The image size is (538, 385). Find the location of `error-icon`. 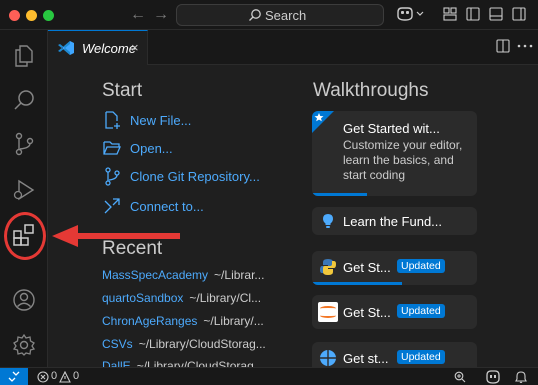

error-icon is located at coordinates (43, 377).